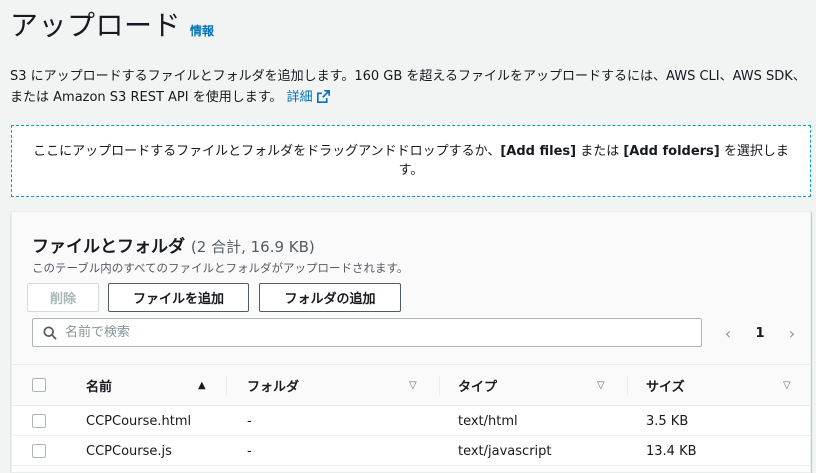  Describe the element at coordinates (538, 151) in the screenshot. I see `add-files-hint: [Add files]` at that location.